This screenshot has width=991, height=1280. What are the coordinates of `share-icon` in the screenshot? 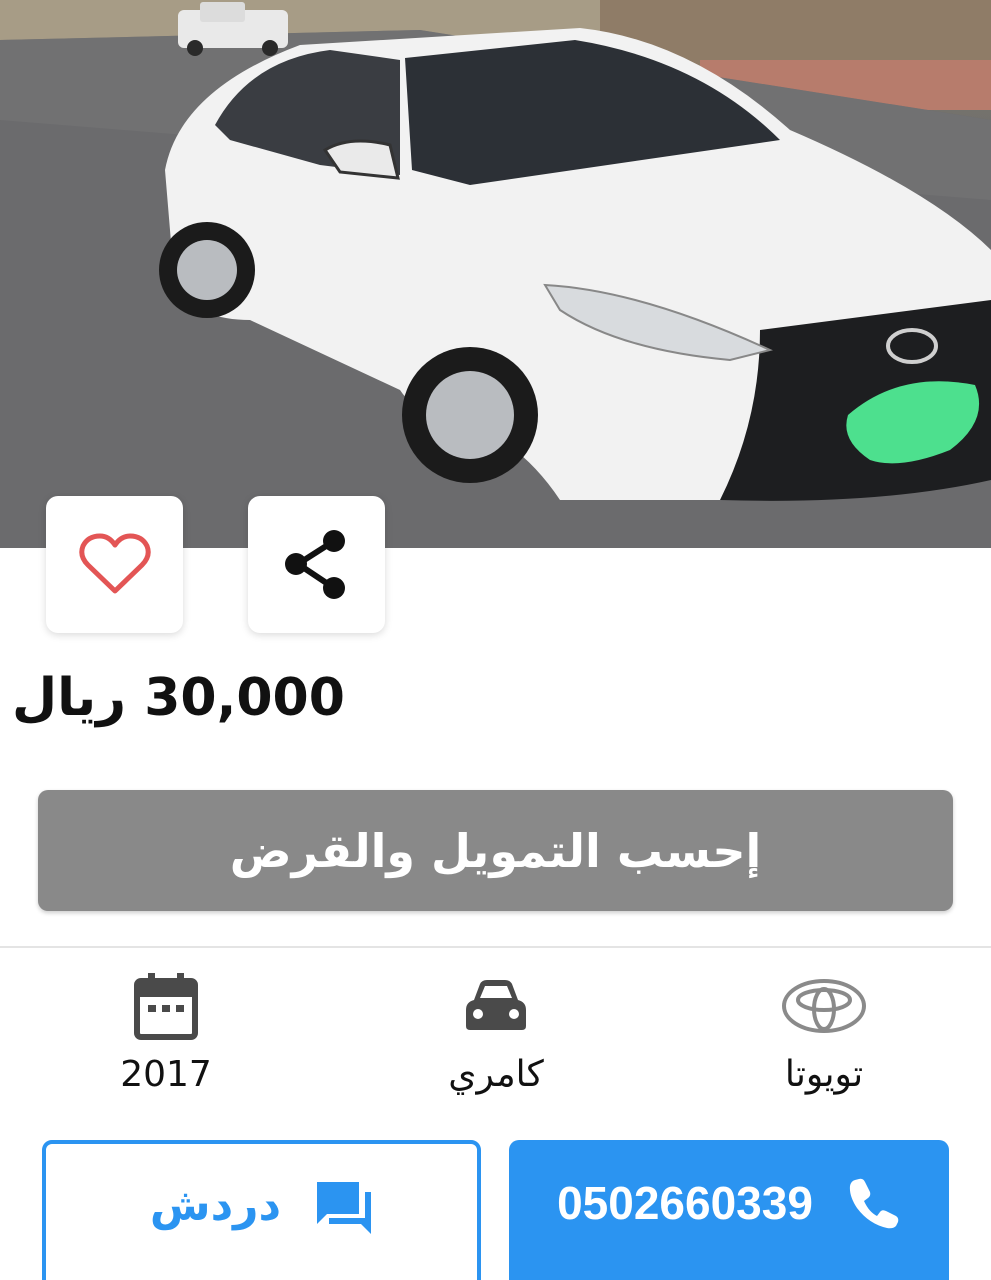 It's located at (314, 564).